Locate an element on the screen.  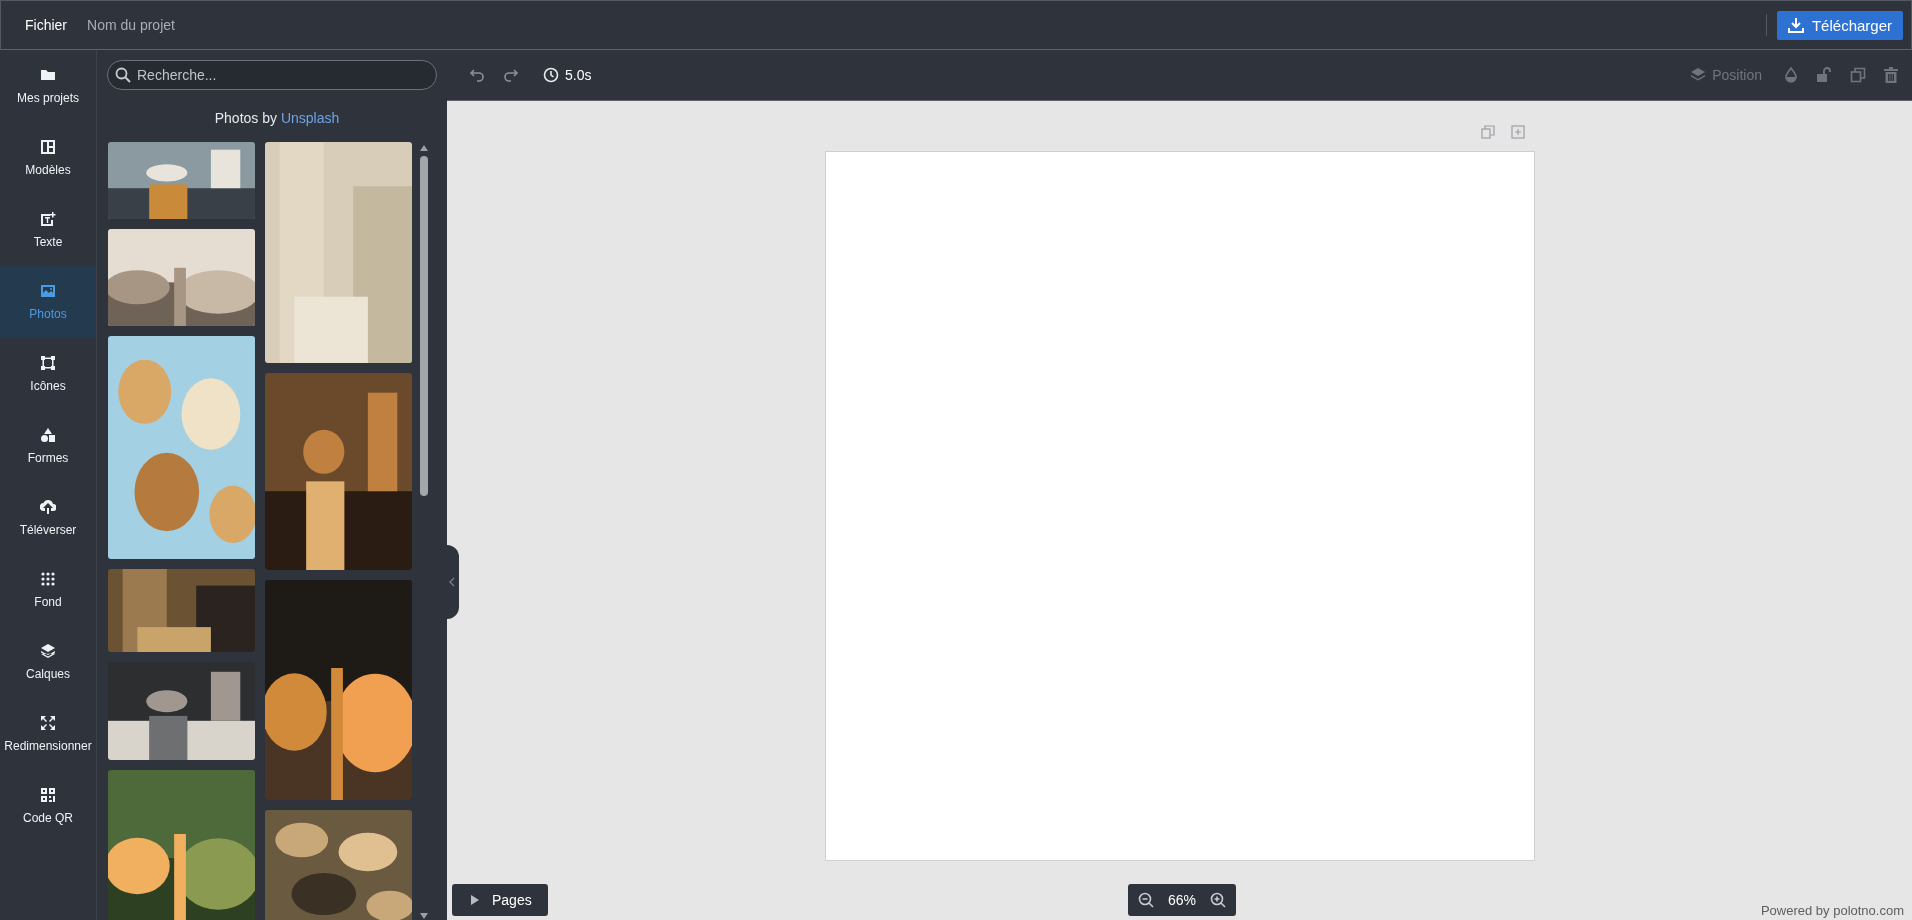
sidebar-item: Photos is located at coordinates (48, 302).